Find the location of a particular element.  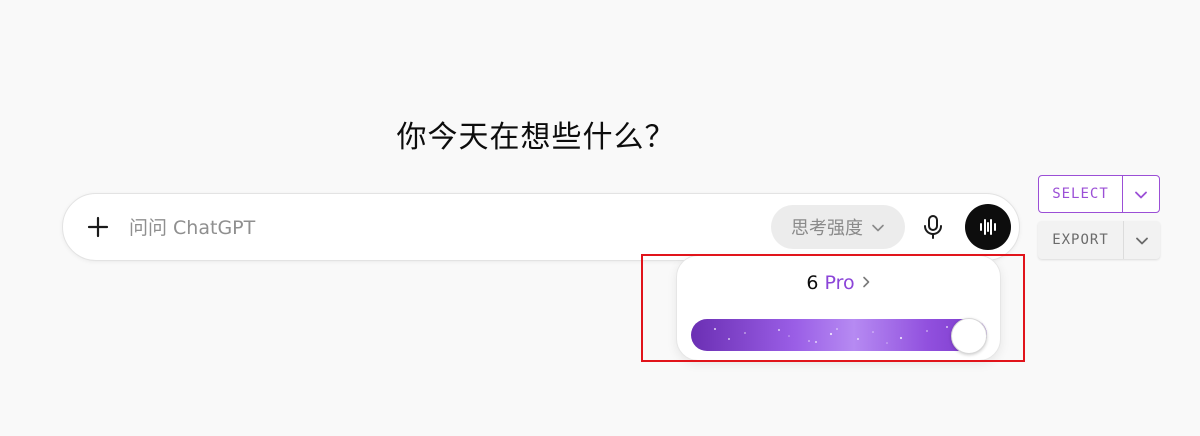

sparkle-dots is located at coordinates (831, 335).